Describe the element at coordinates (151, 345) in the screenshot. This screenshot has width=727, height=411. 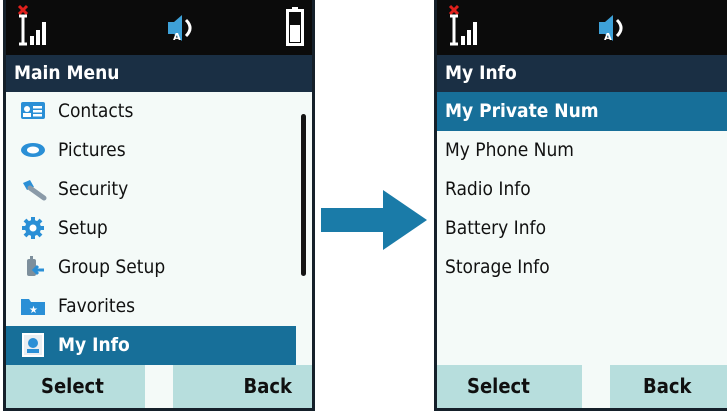
I see `menu-item-my-info: My Info` at that location.